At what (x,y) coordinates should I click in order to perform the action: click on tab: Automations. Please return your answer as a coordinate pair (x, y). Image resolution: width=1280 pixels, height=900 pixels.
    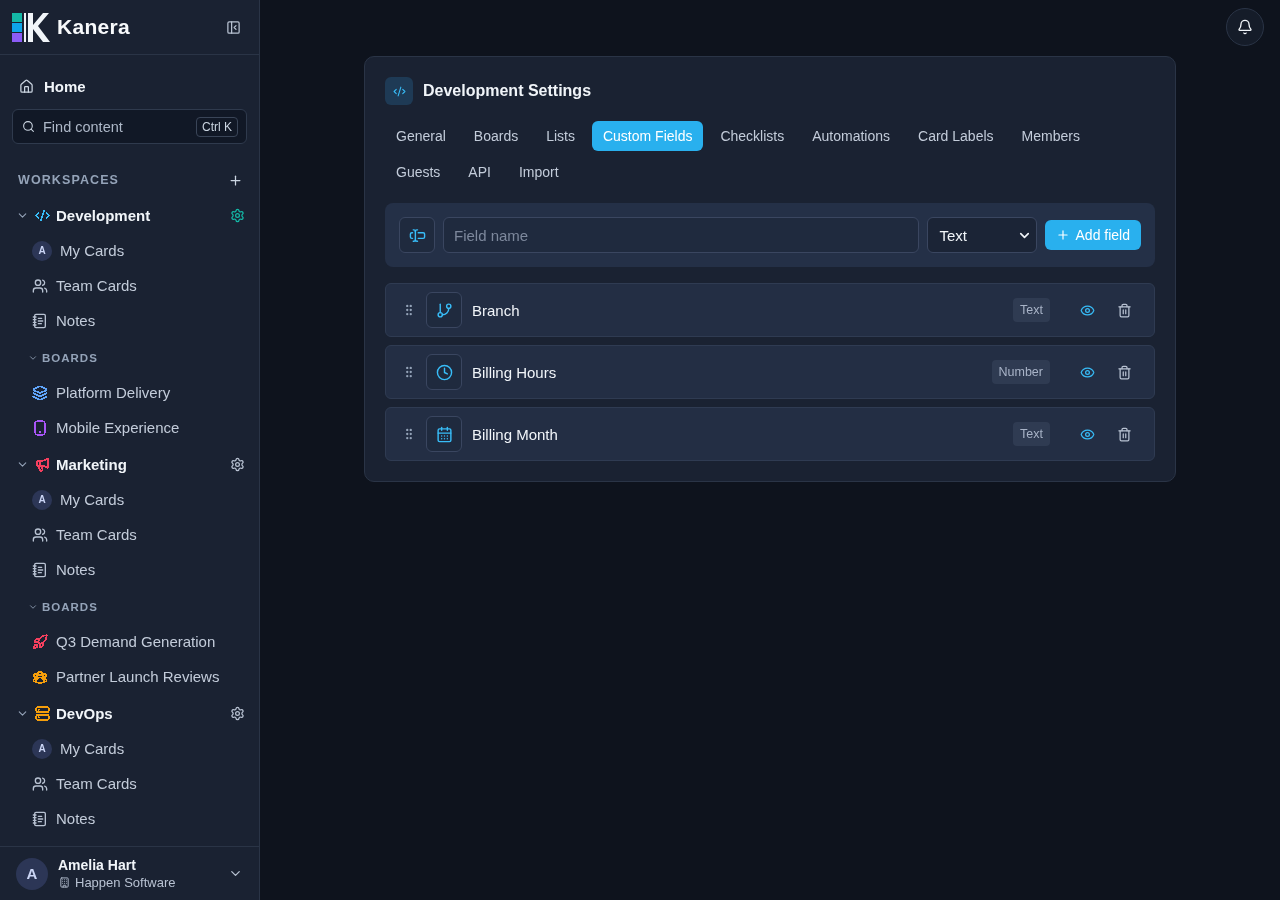
    Looking at the image, I should click on (851, 136).